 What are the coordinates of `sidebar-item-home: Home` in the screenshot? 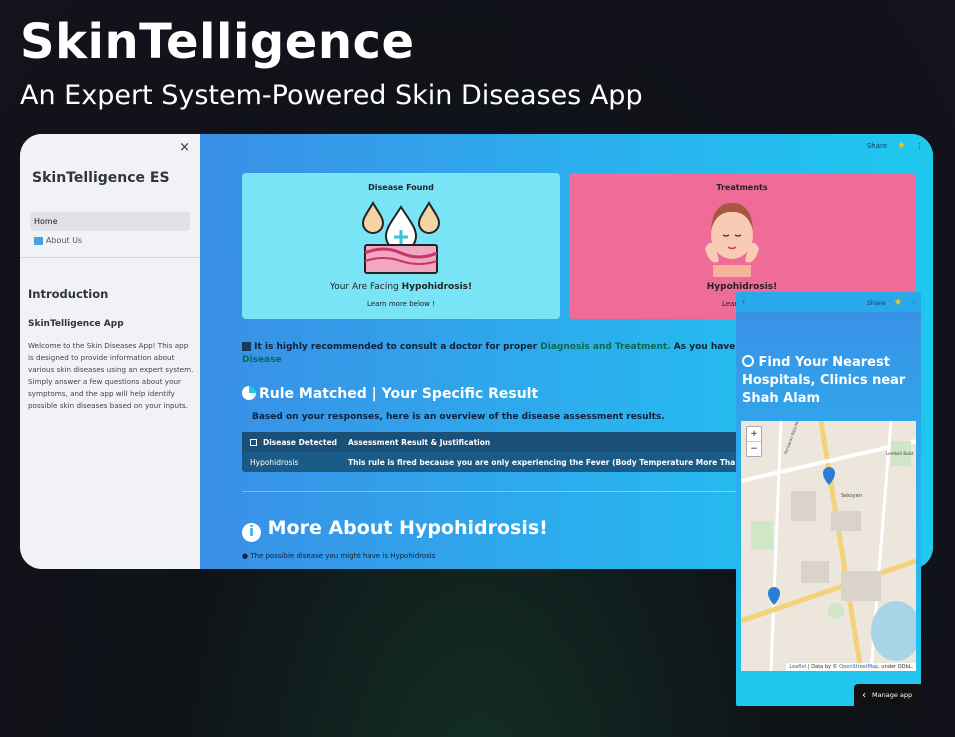 It's located at (110, 221).